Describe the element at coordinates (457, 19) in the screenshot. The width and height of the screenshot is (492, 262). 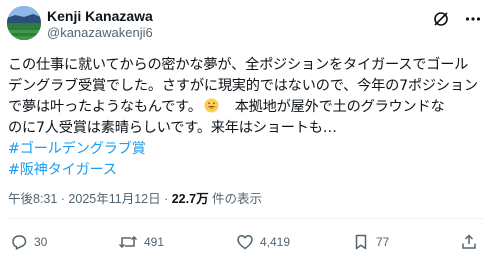
I see `post-top-actions` at that location.